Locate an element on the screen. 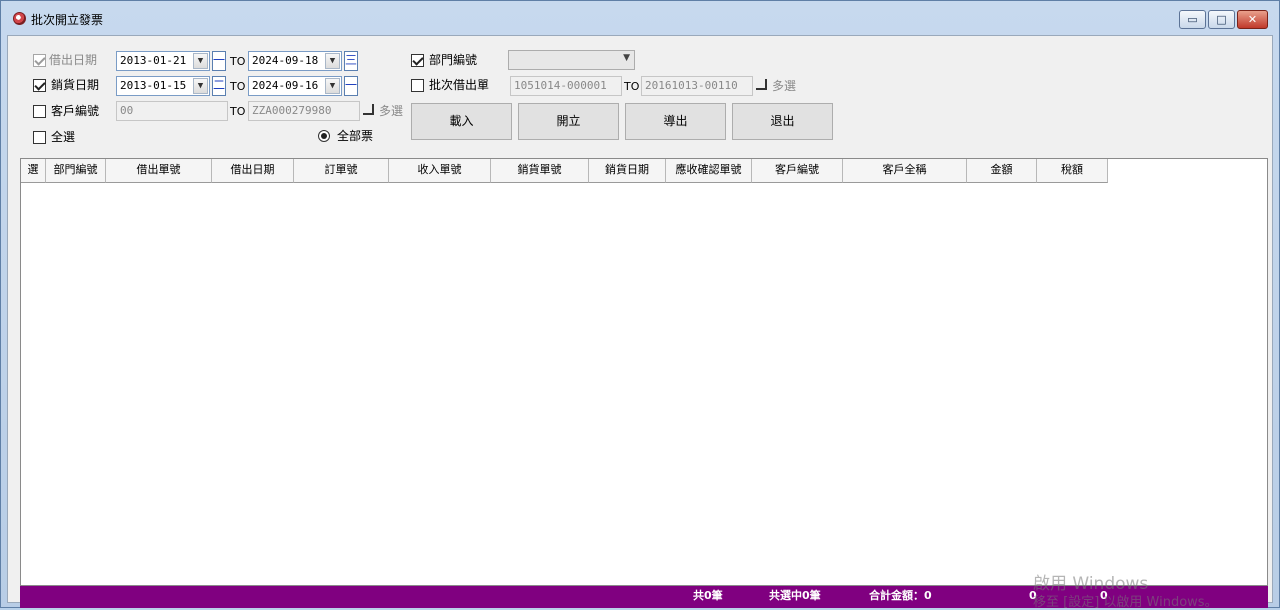  column-header: 應收確認單號 is located at coordinates (709, 171).